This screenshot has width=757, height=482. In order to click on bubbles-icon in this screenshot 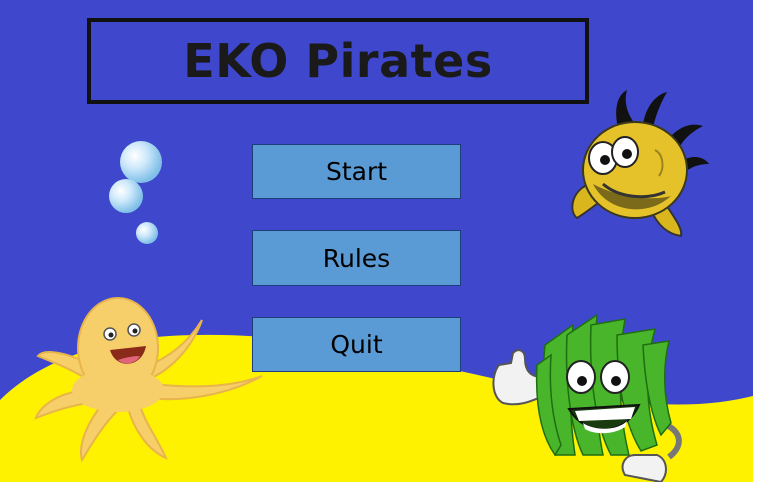, I will do `click(135, 192)`.